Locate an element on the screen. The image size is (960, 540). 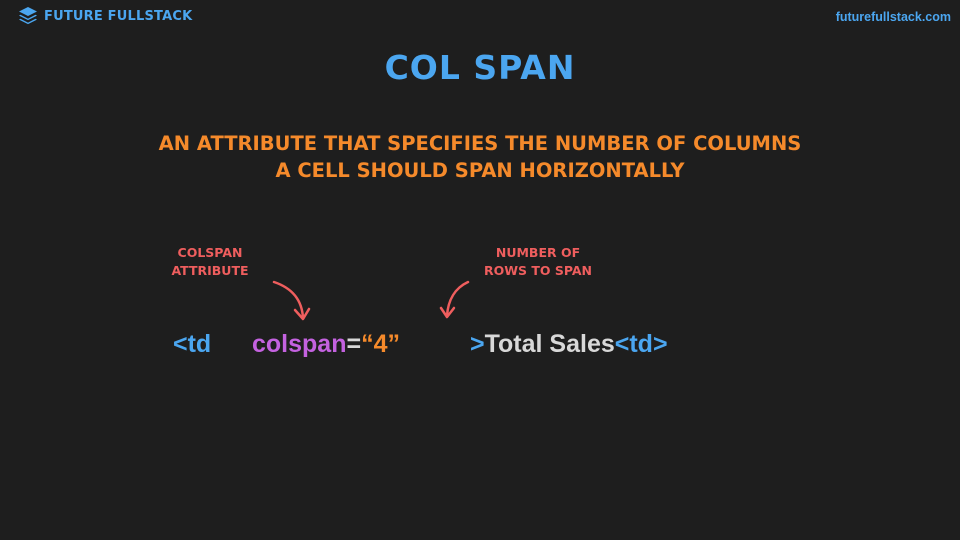
code-attribute-value: “4” is located at coordinates (380, 344).